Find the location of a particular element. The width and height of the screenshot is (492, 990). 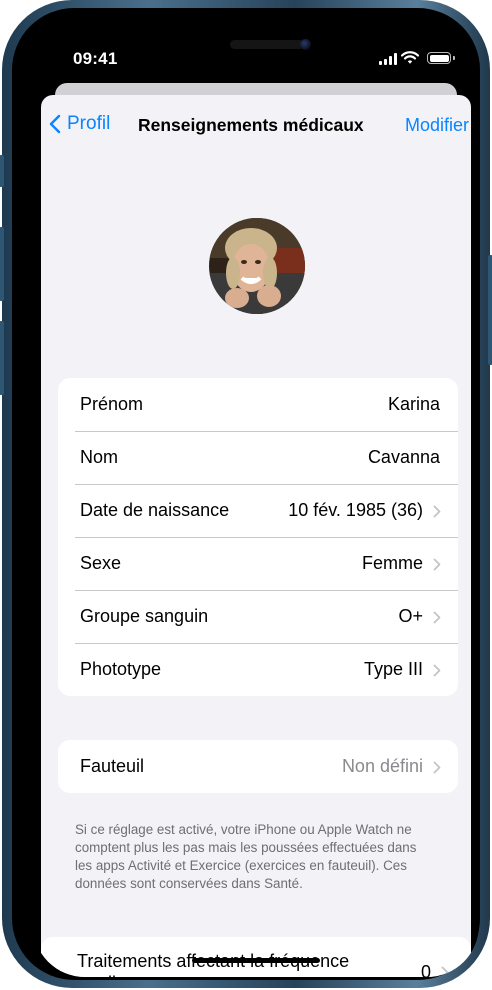

wheelchair-group: Fauteuil Non défini is located at coordinates (258, 766).